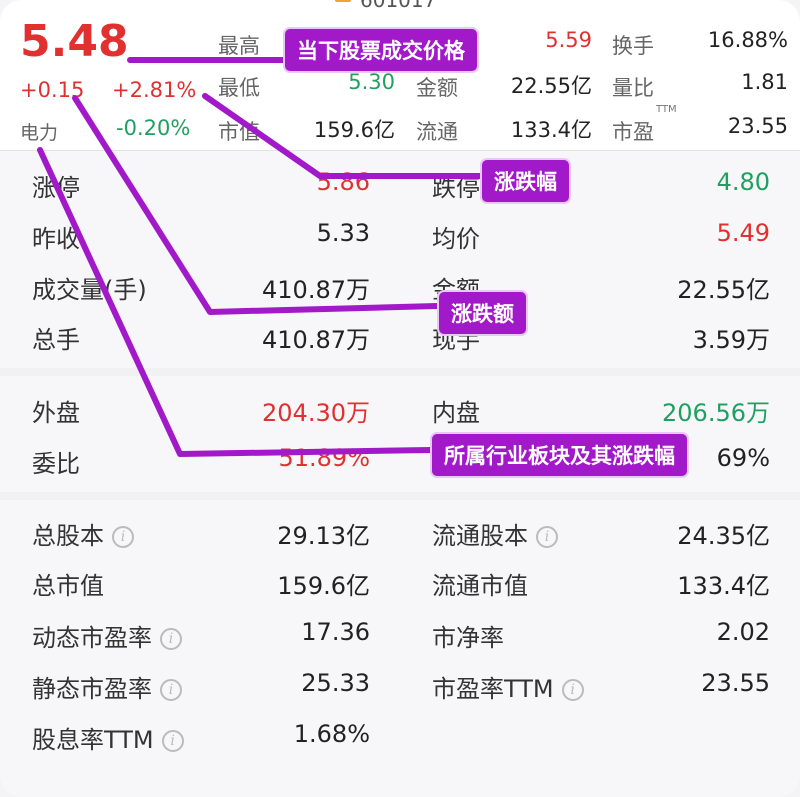 Image resolution: width=800 pixels, height=797 pixels. I want to click on dynamic-pe-text: 动态市盈率, so click(92, 638).